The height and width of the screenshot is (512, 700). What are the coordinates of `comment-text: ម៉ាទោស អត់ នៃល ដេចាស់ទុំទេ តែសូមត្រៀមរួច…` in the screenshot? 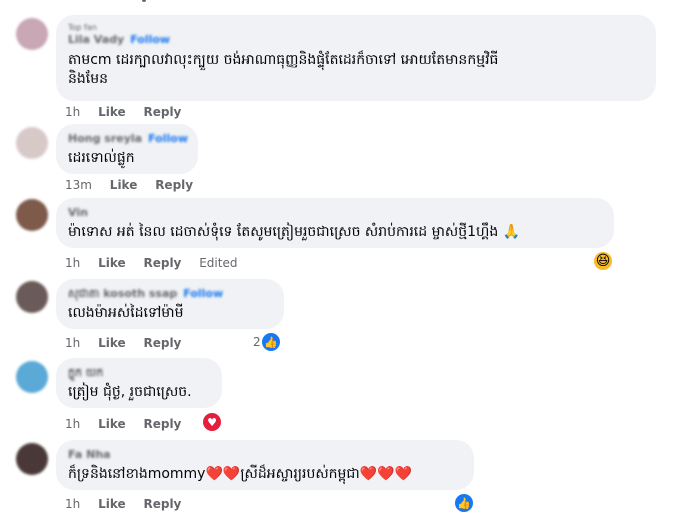 It's located at (294, 232).